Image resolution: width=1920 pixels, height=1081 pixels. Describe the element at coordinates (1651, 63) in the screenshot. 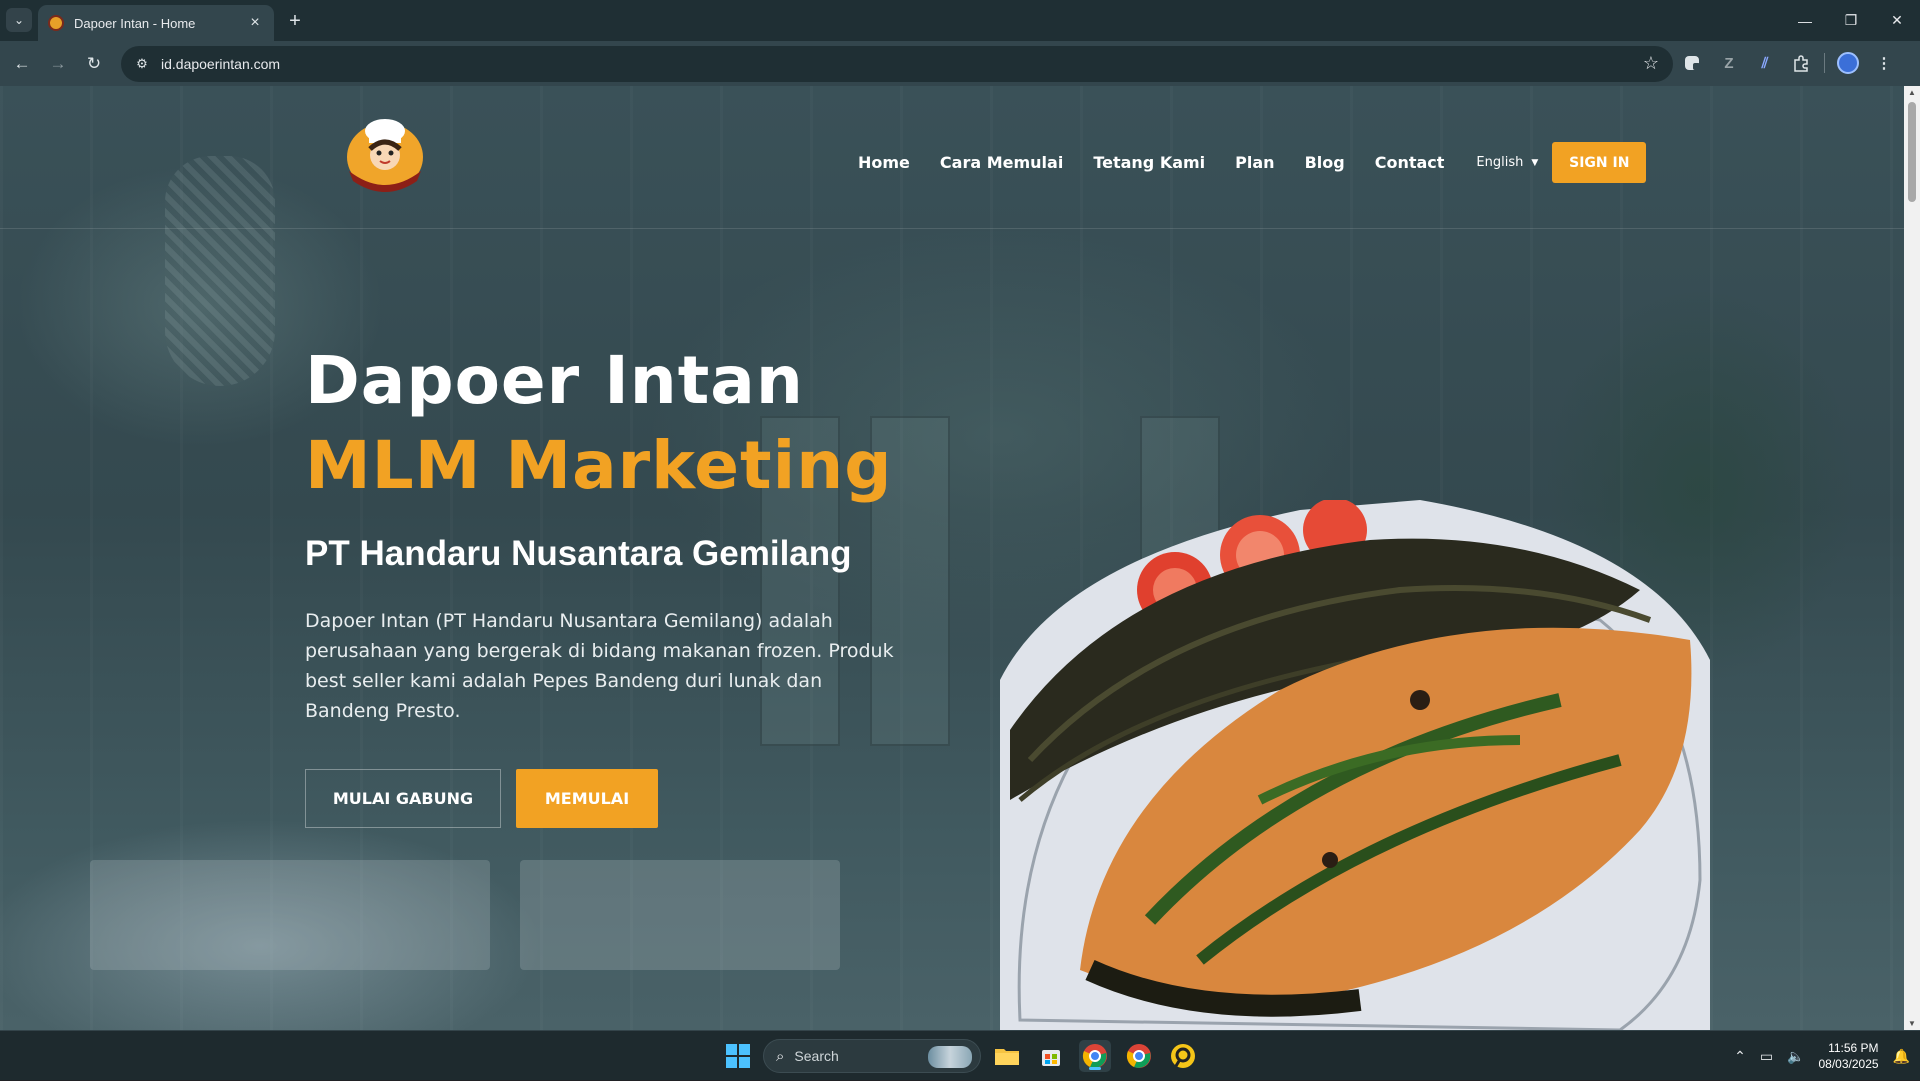

I see `star-icon: ☆` at that location.